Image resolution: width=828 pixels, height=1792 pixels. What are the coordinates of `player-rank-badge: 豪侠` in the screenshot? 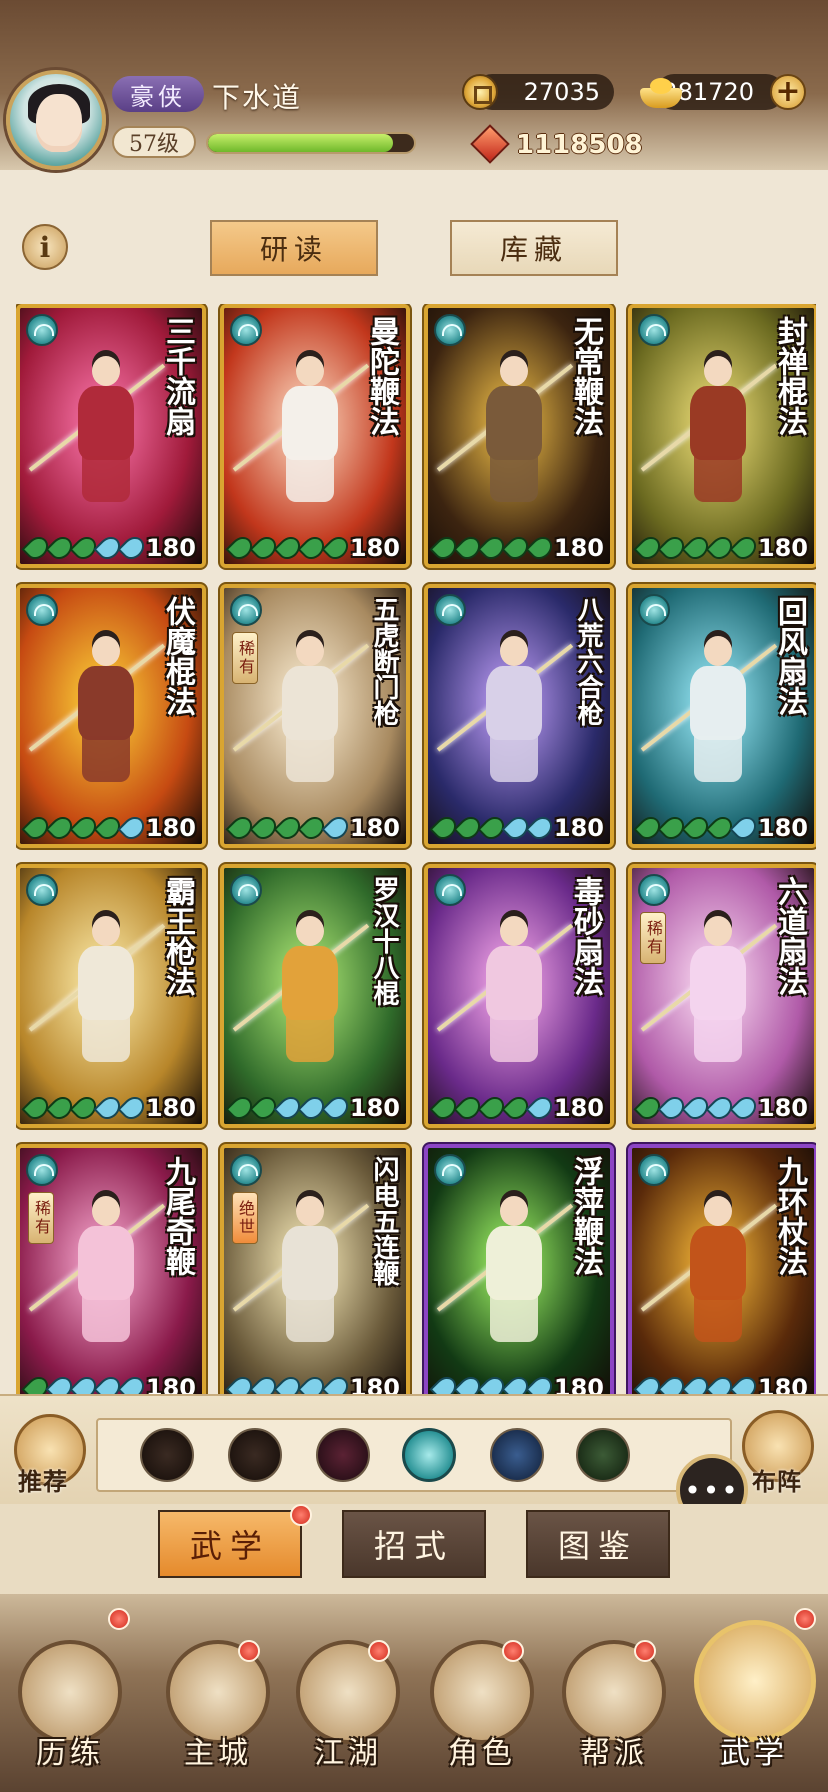 It's located at (158, 94).